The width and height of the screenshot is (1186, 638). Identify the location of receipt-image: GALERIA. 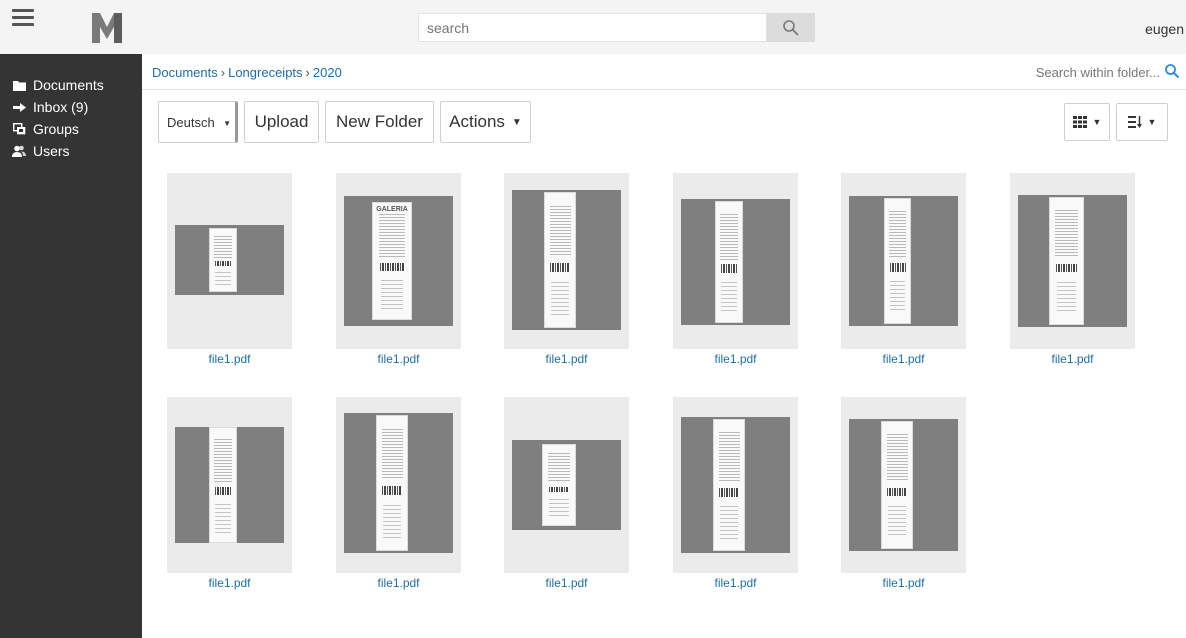
(392, 261).